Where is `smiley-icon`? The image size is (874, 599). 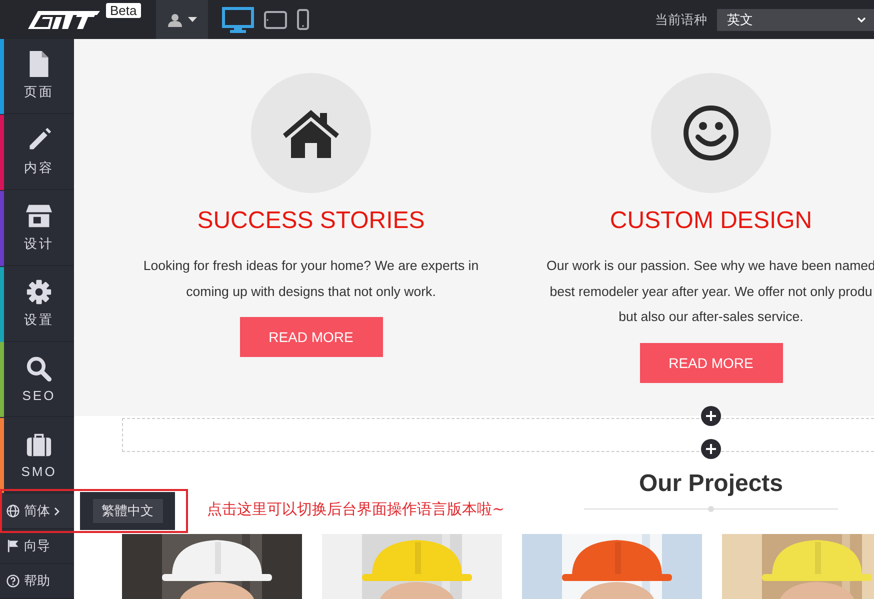 smiley-icon is located at coordinates (711, 133).